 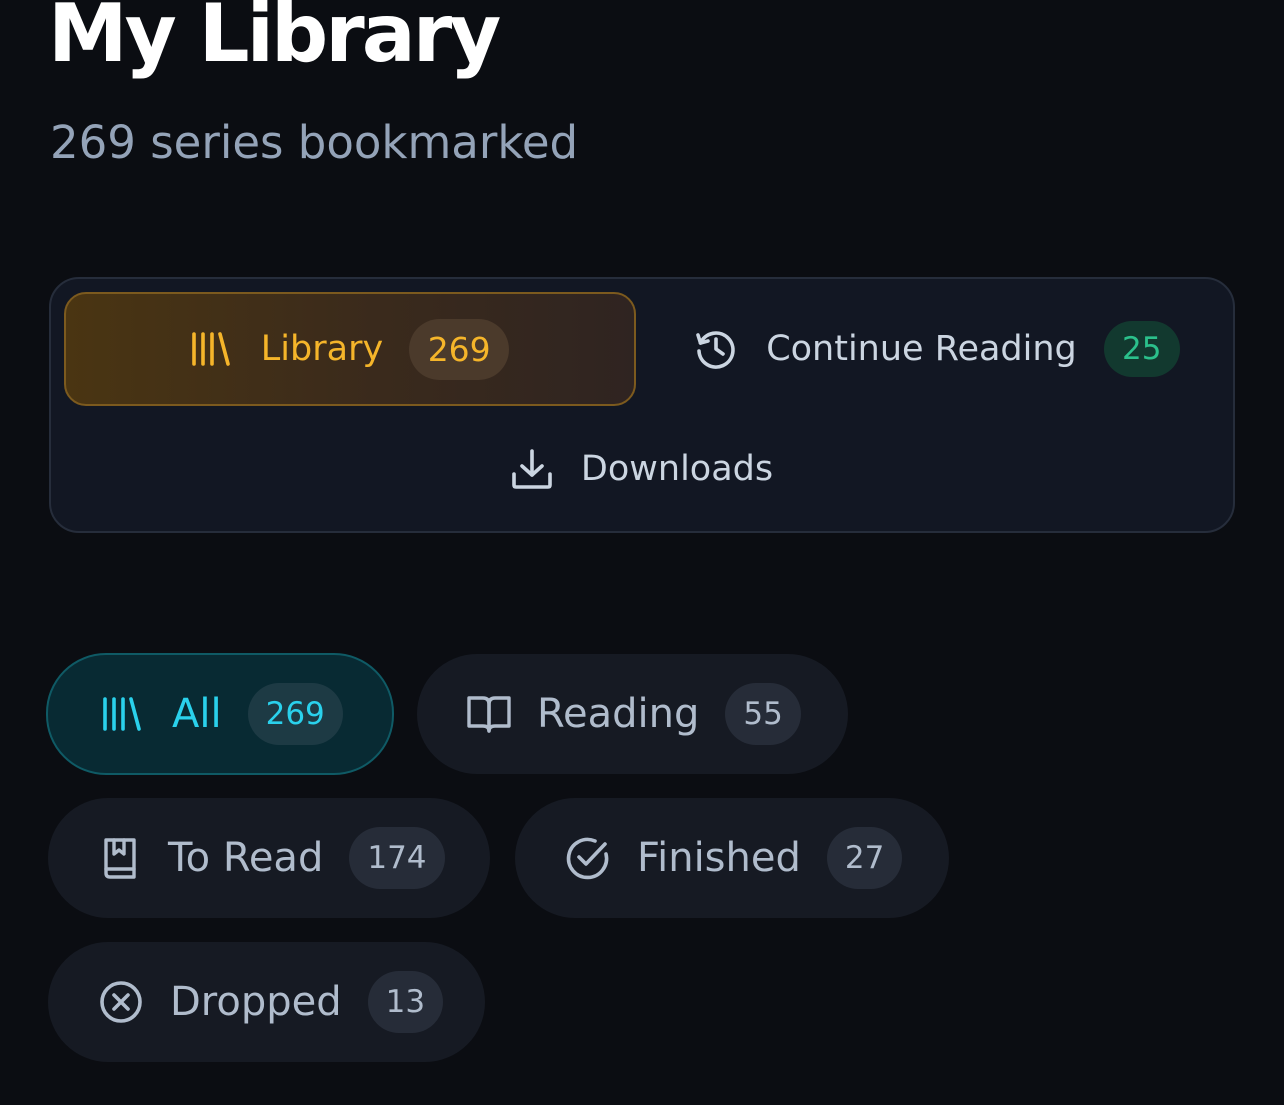 I want to click on page-subtitle: 269 series bookmarked, so click(x=314, y=142).